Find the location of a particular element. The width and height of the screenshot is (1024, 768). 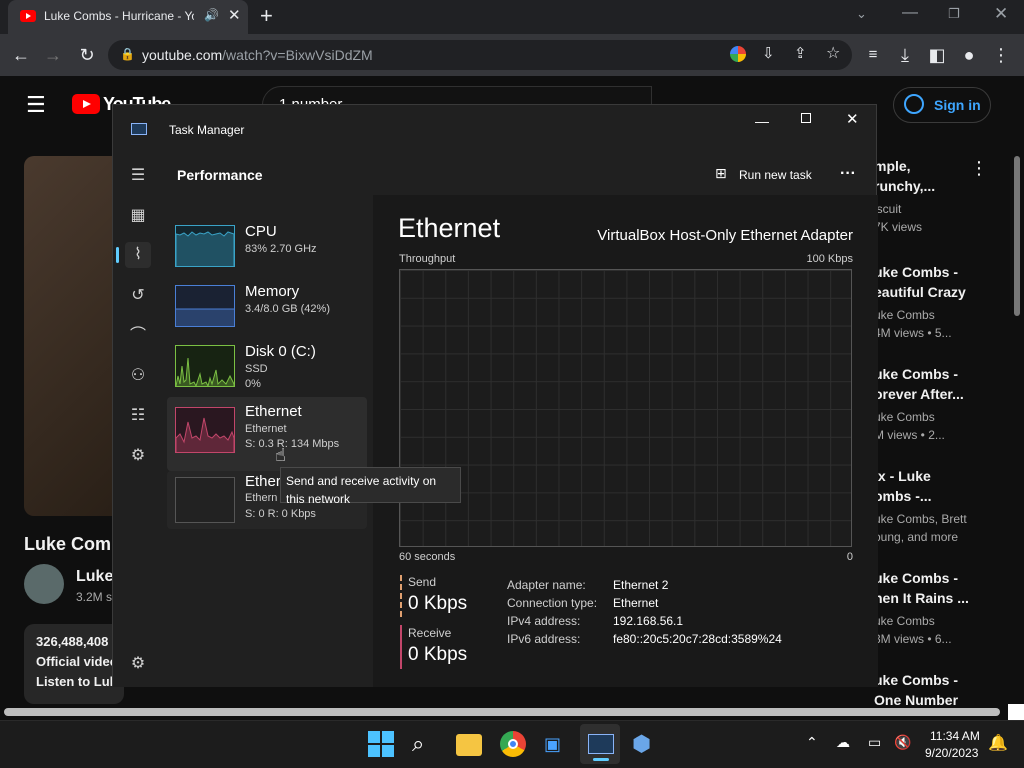

perf-item-detail: 3.4/8.0 GB (42%) is located at coordinates (287, 309).